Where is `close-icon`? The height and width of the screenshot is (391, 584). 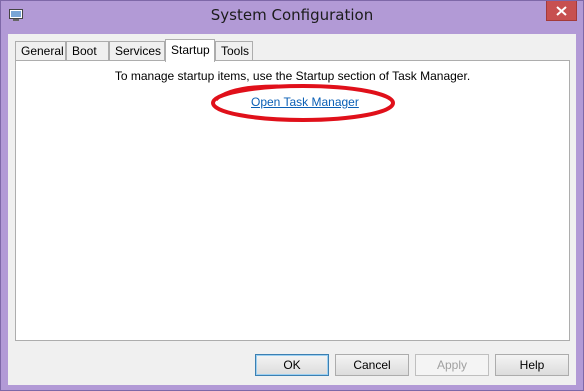 close-icon is located at coordinates (561, 10).